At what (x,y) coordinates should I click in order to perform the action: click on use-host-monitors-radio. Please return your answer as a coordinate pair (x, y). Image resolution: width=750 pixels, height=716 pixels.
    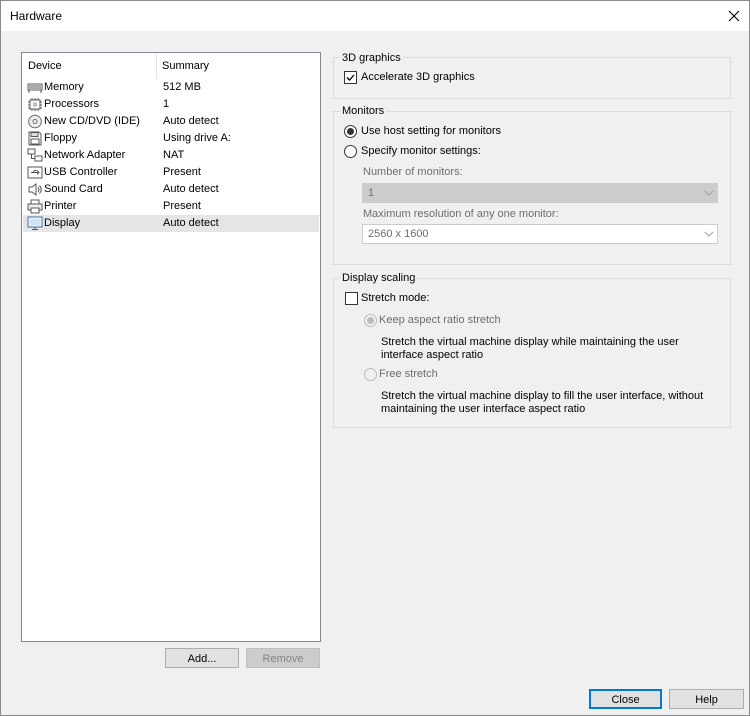
    Looking at the image, I should click on (350, 131).